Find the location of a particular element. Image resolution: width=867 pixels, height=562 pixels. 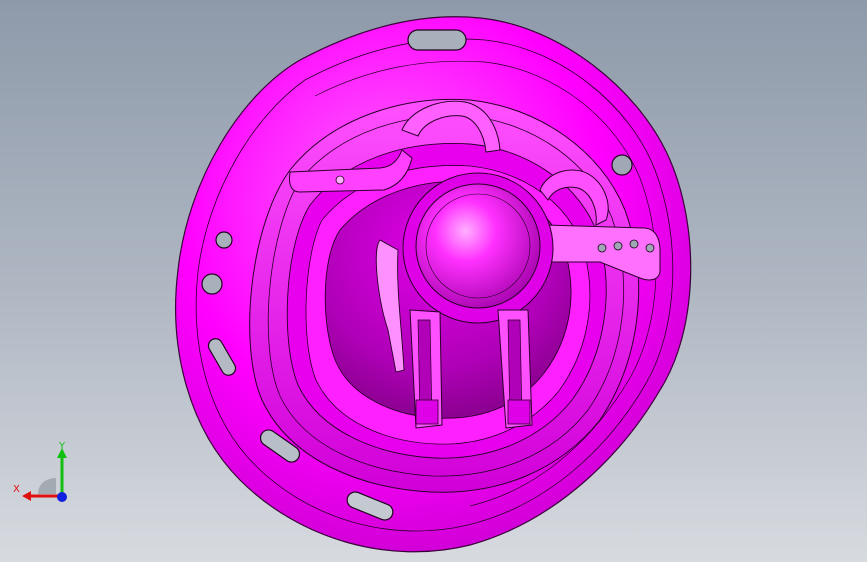

left-leg is located at coordinates (426, 369).